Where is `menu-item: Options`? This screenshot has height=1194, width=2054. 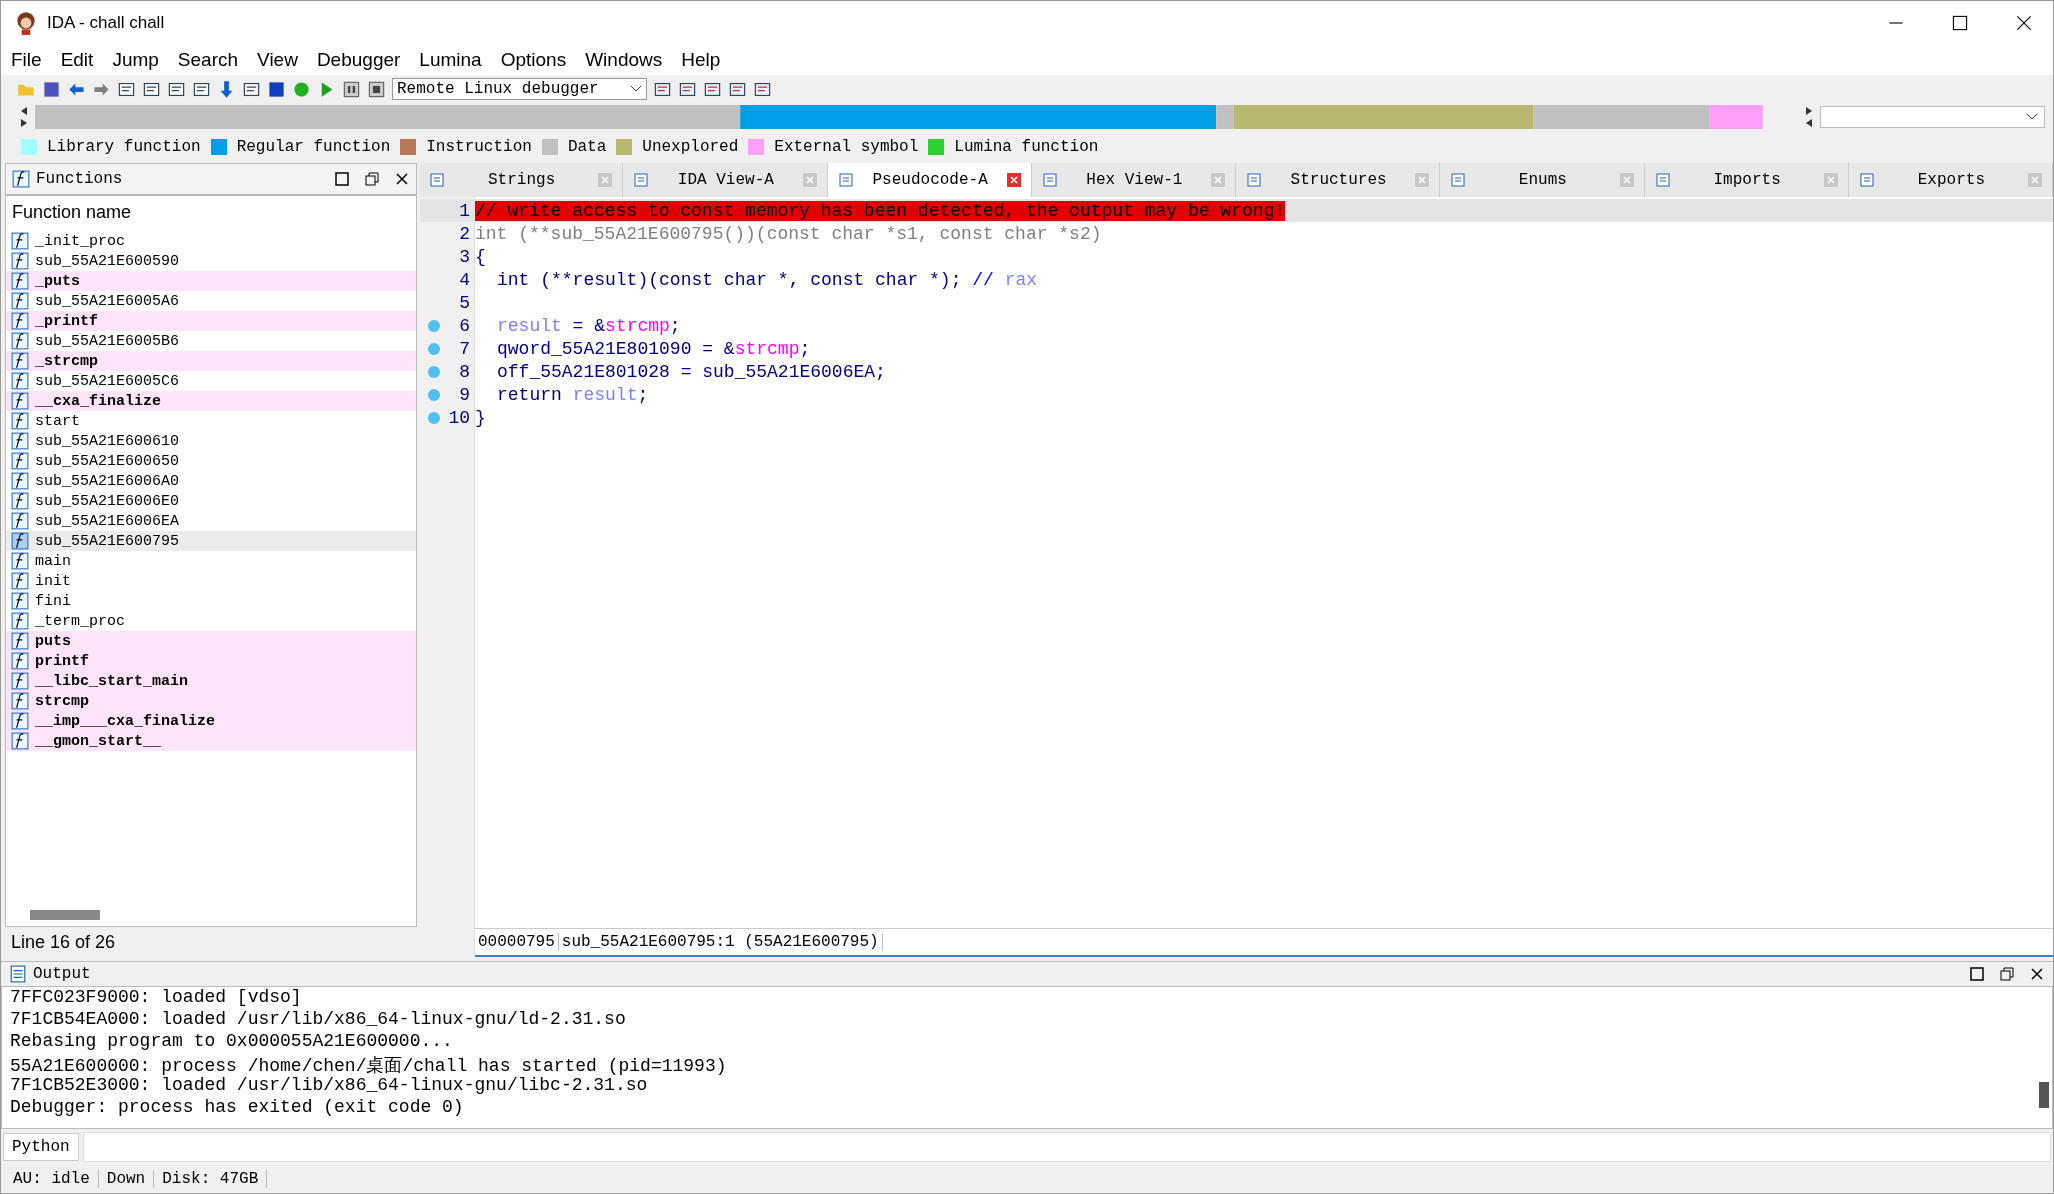
menu-item: Options is located at coordinates (533, 60).